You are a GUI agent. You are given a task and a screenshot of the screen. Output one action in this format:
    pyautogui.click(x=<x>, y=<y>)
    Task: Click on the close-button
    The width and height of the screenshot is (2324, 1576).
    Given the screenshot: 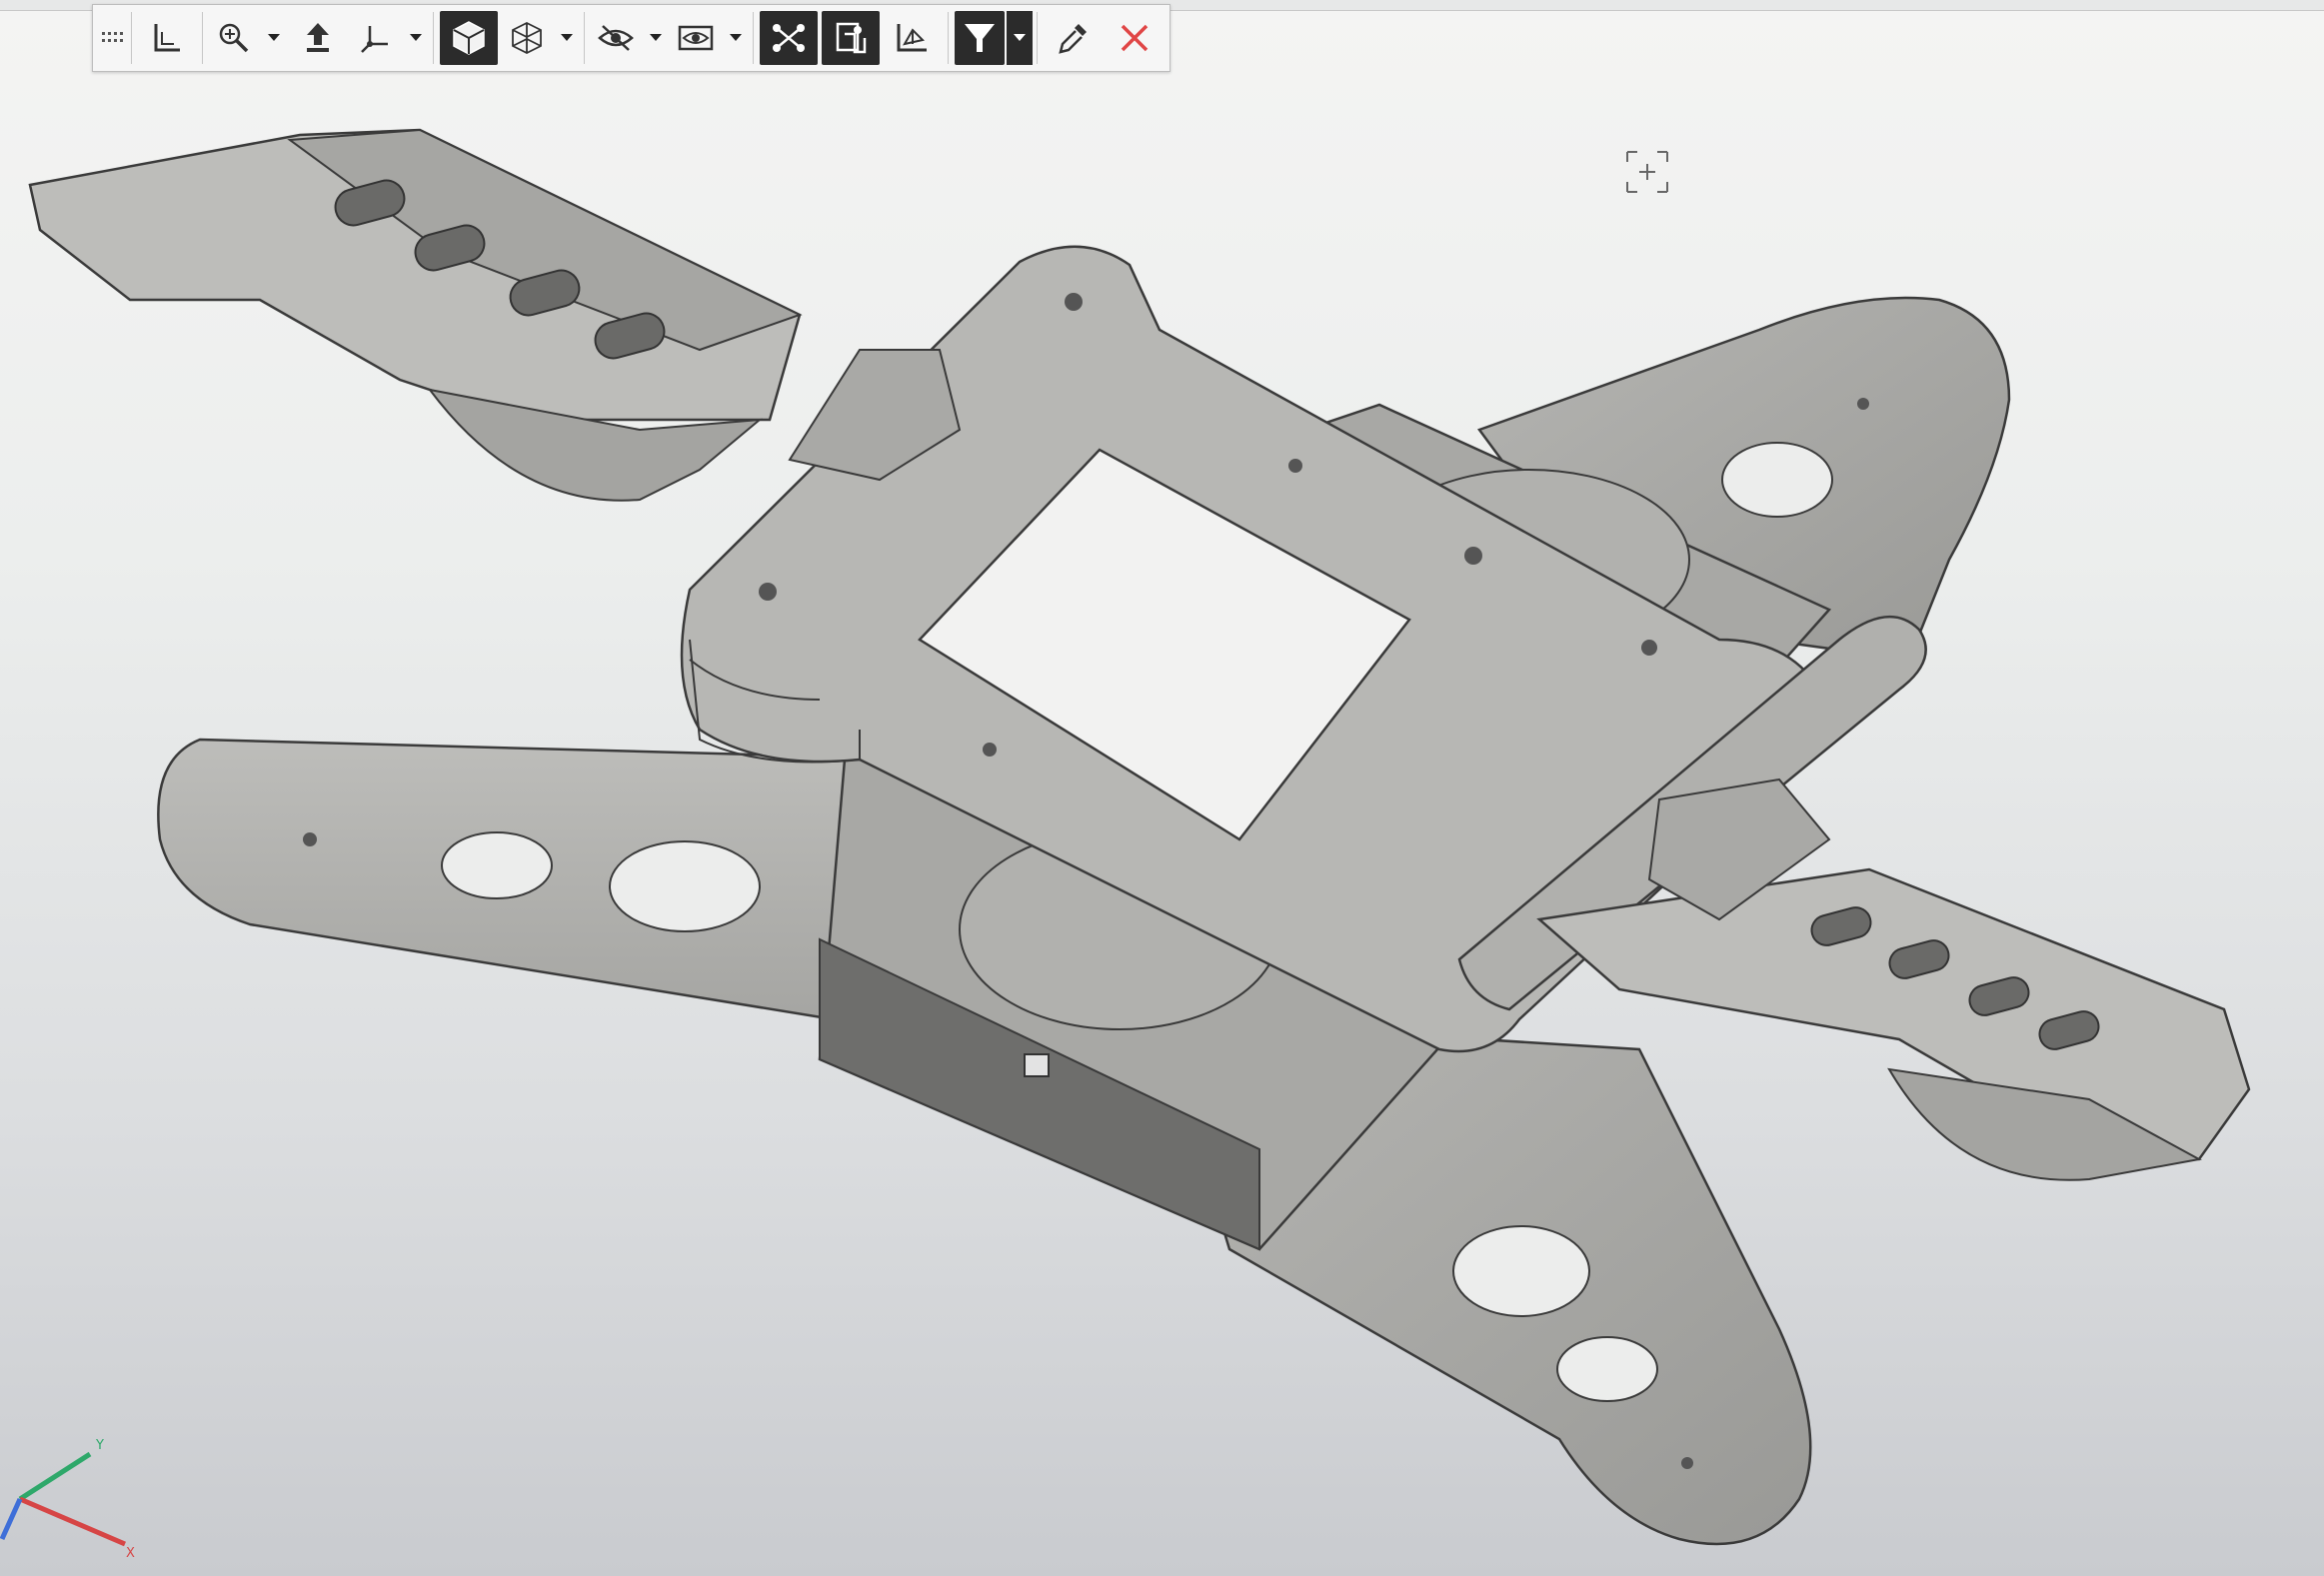 What is the action you would take?
    pyautogui.click(x=1134, y=38)
    